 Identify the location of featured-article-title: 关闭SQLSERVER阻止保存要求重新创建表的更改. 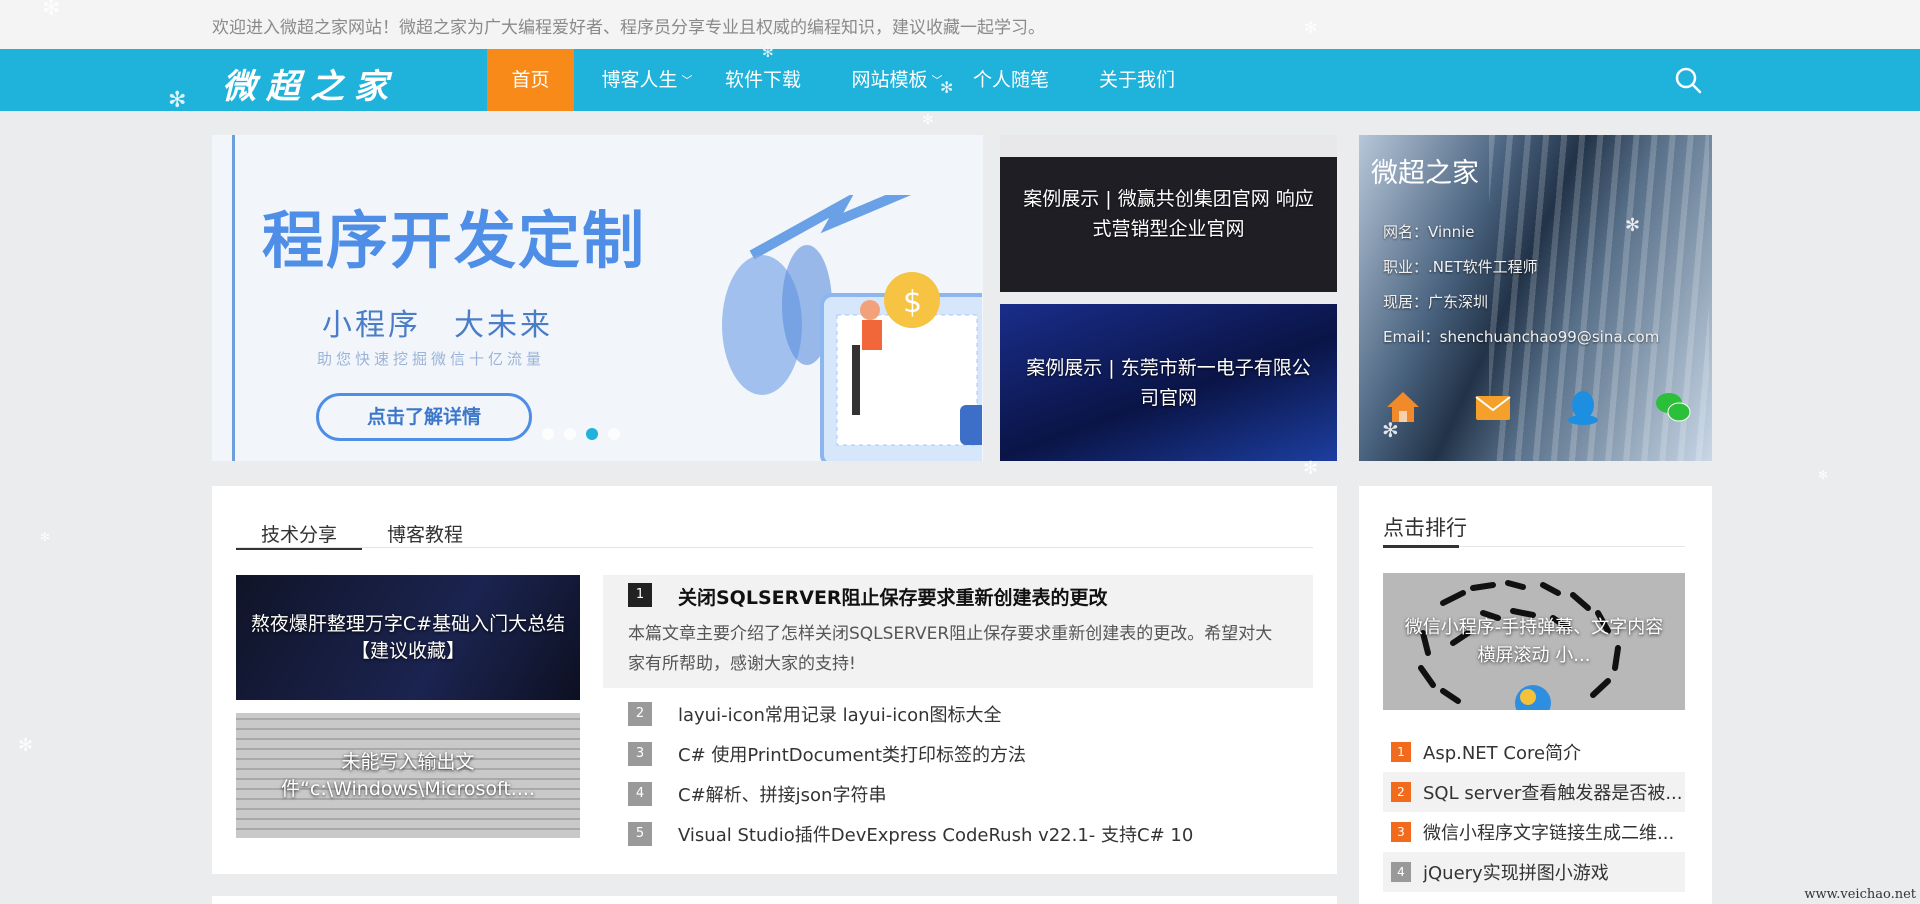
(893, 596).